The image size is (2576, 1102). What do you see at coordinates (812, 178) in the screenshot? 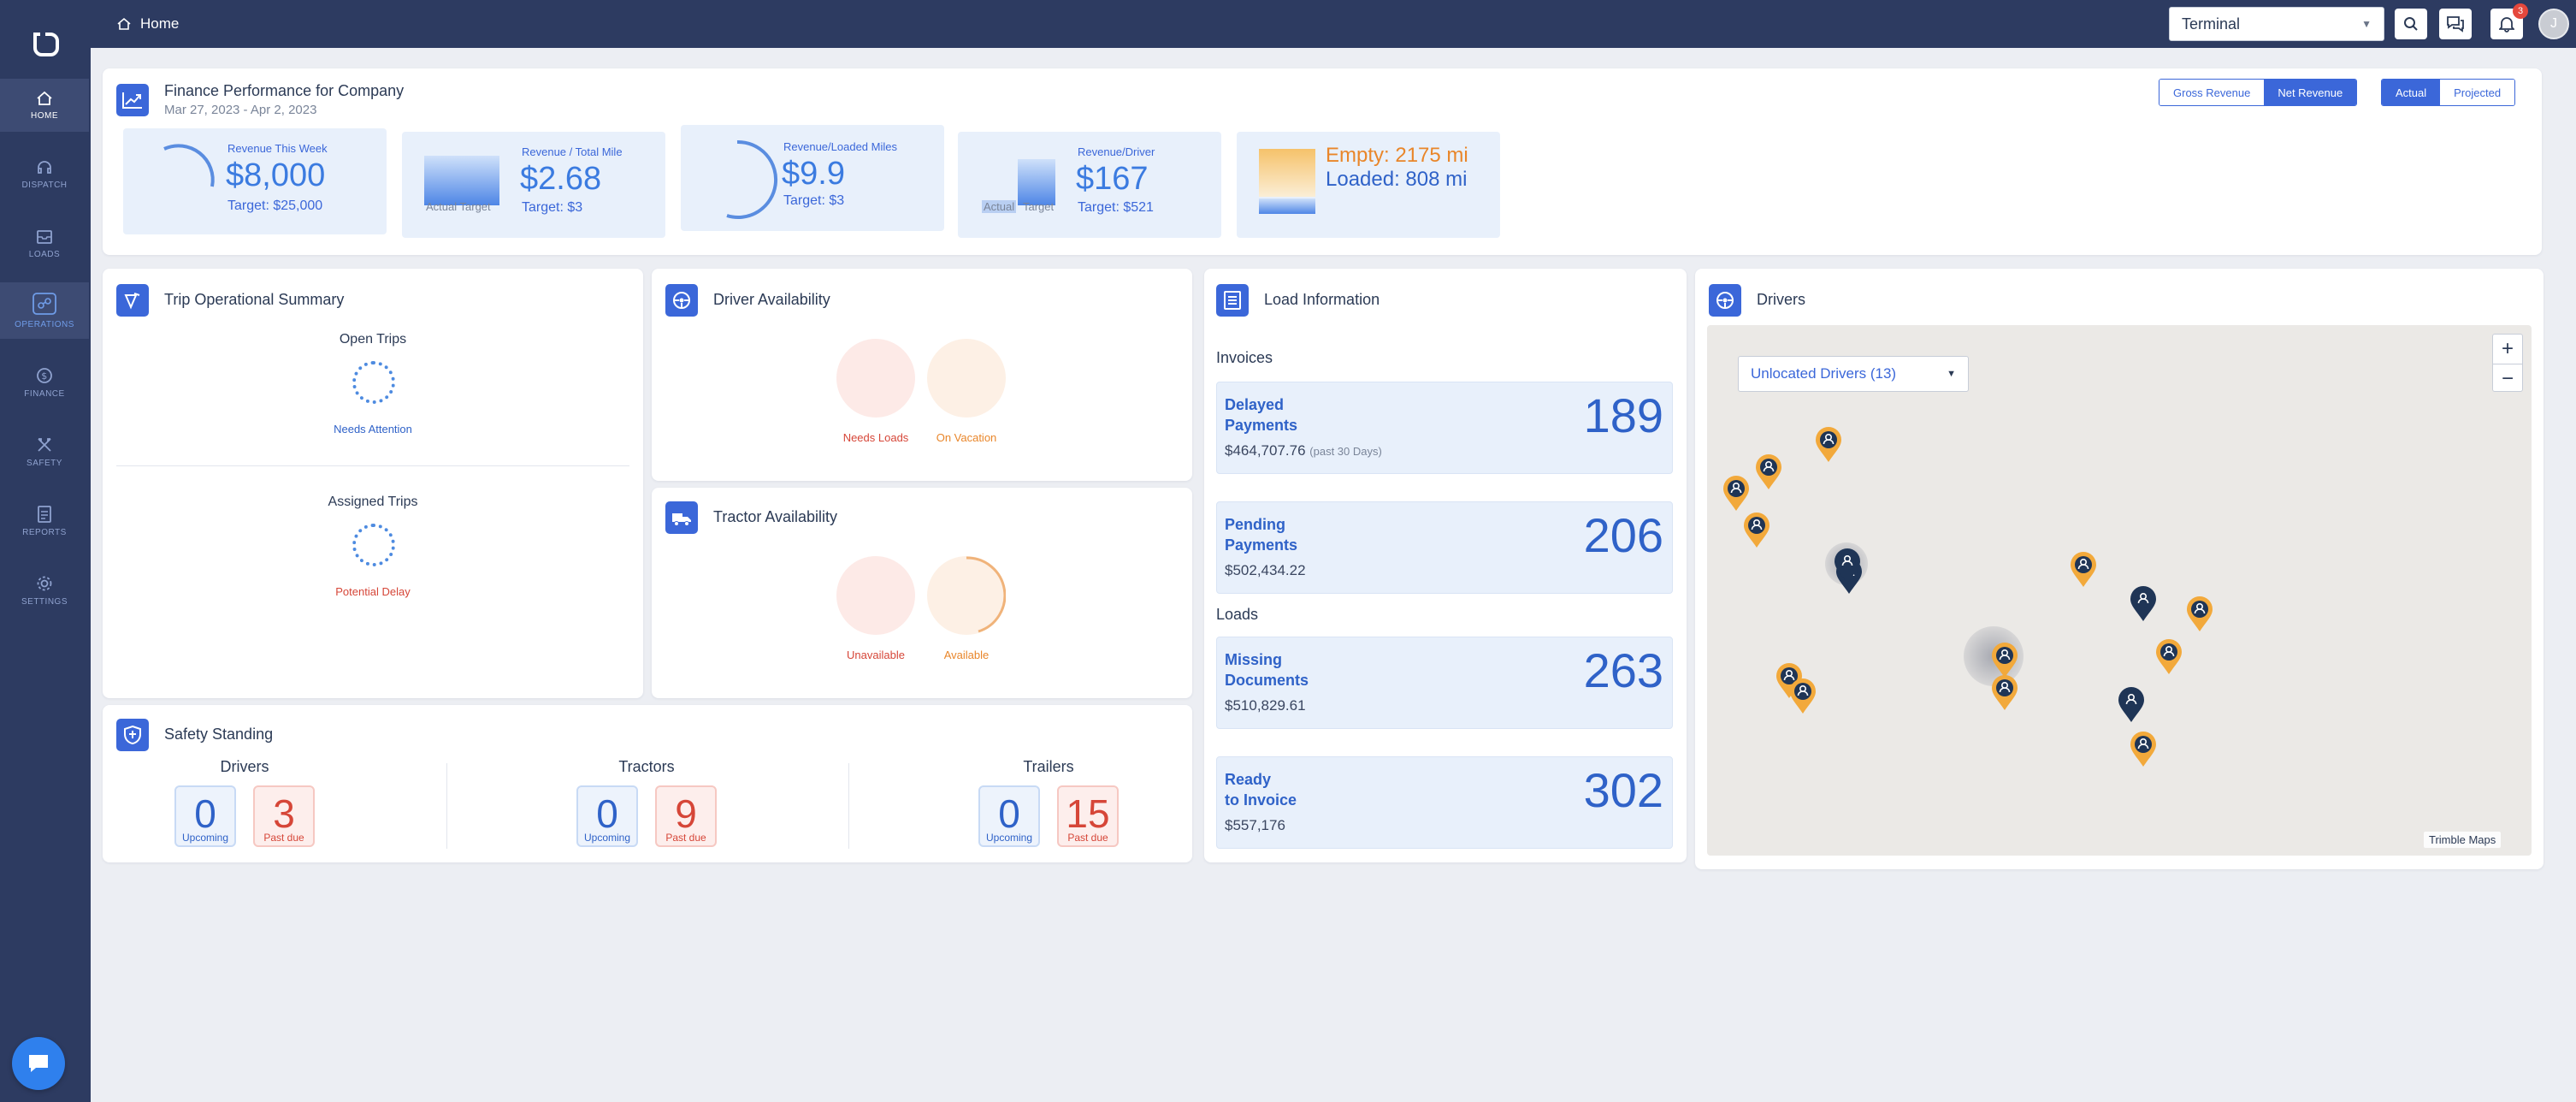
I see `kpi-revenue-loaded-miles: Revenue/Loaded Miles $9.9 Target: $3` at bounding box center [812, 178].